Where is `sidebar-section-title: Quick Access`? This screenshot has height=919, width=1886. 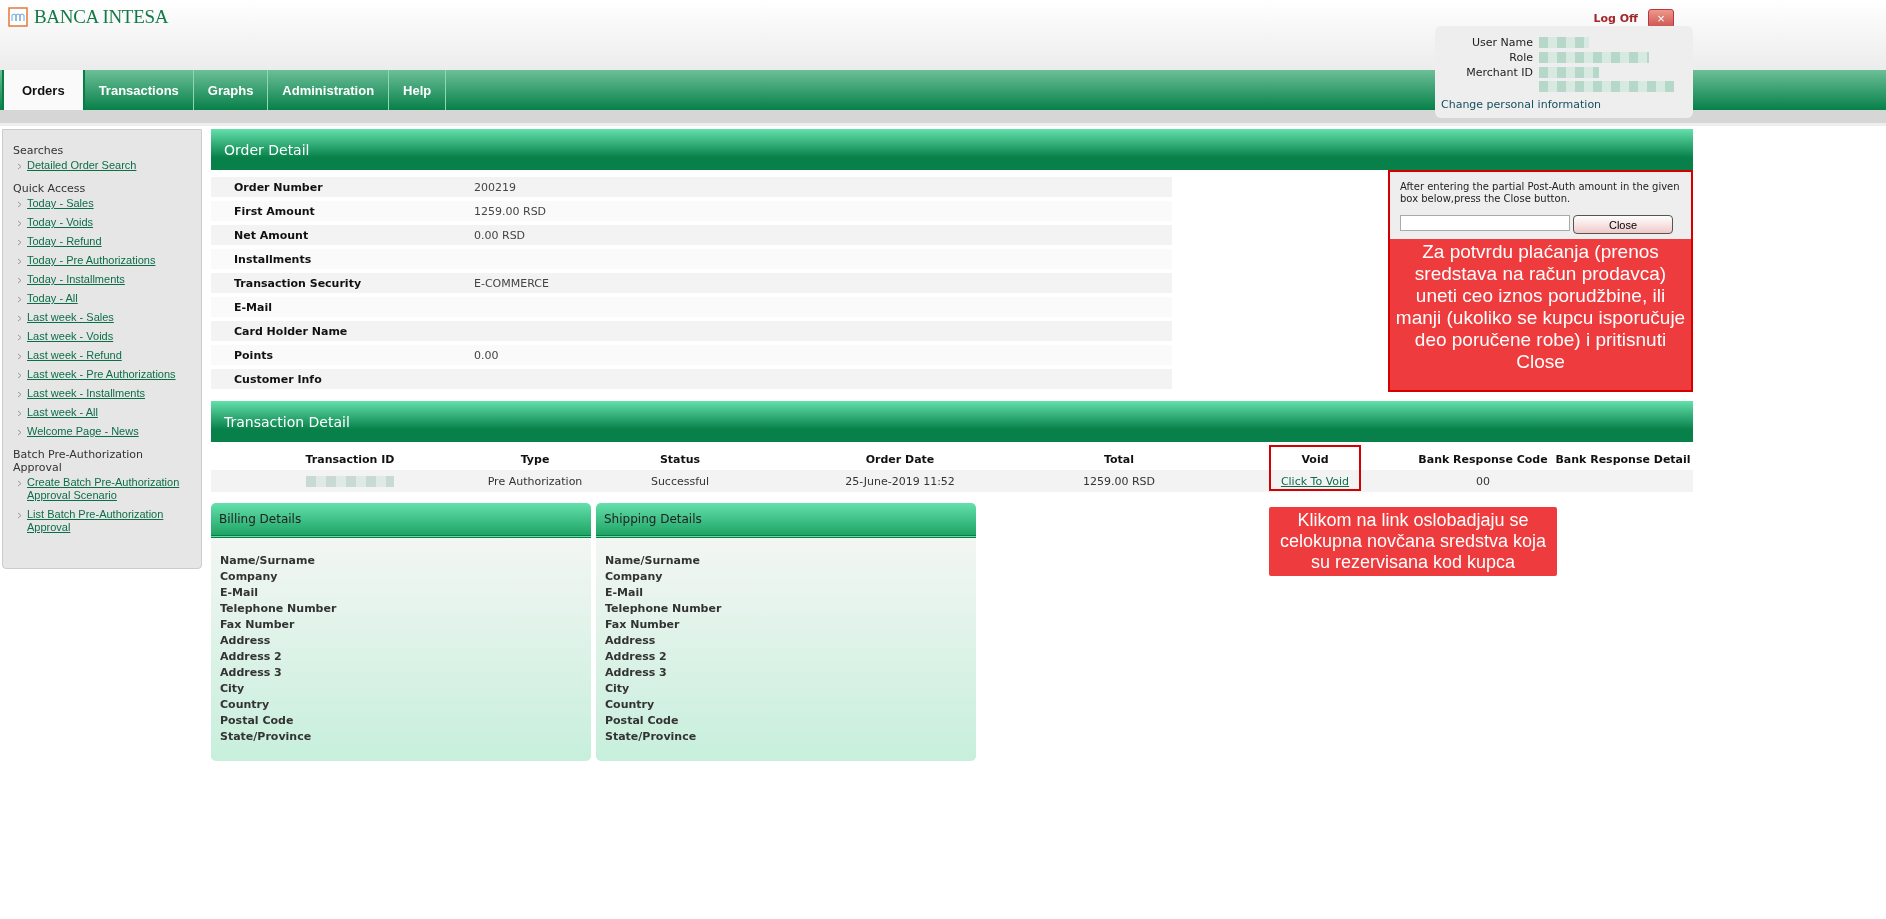
sidebar-section-title: Quick Access is located at coordinates (50, 188).